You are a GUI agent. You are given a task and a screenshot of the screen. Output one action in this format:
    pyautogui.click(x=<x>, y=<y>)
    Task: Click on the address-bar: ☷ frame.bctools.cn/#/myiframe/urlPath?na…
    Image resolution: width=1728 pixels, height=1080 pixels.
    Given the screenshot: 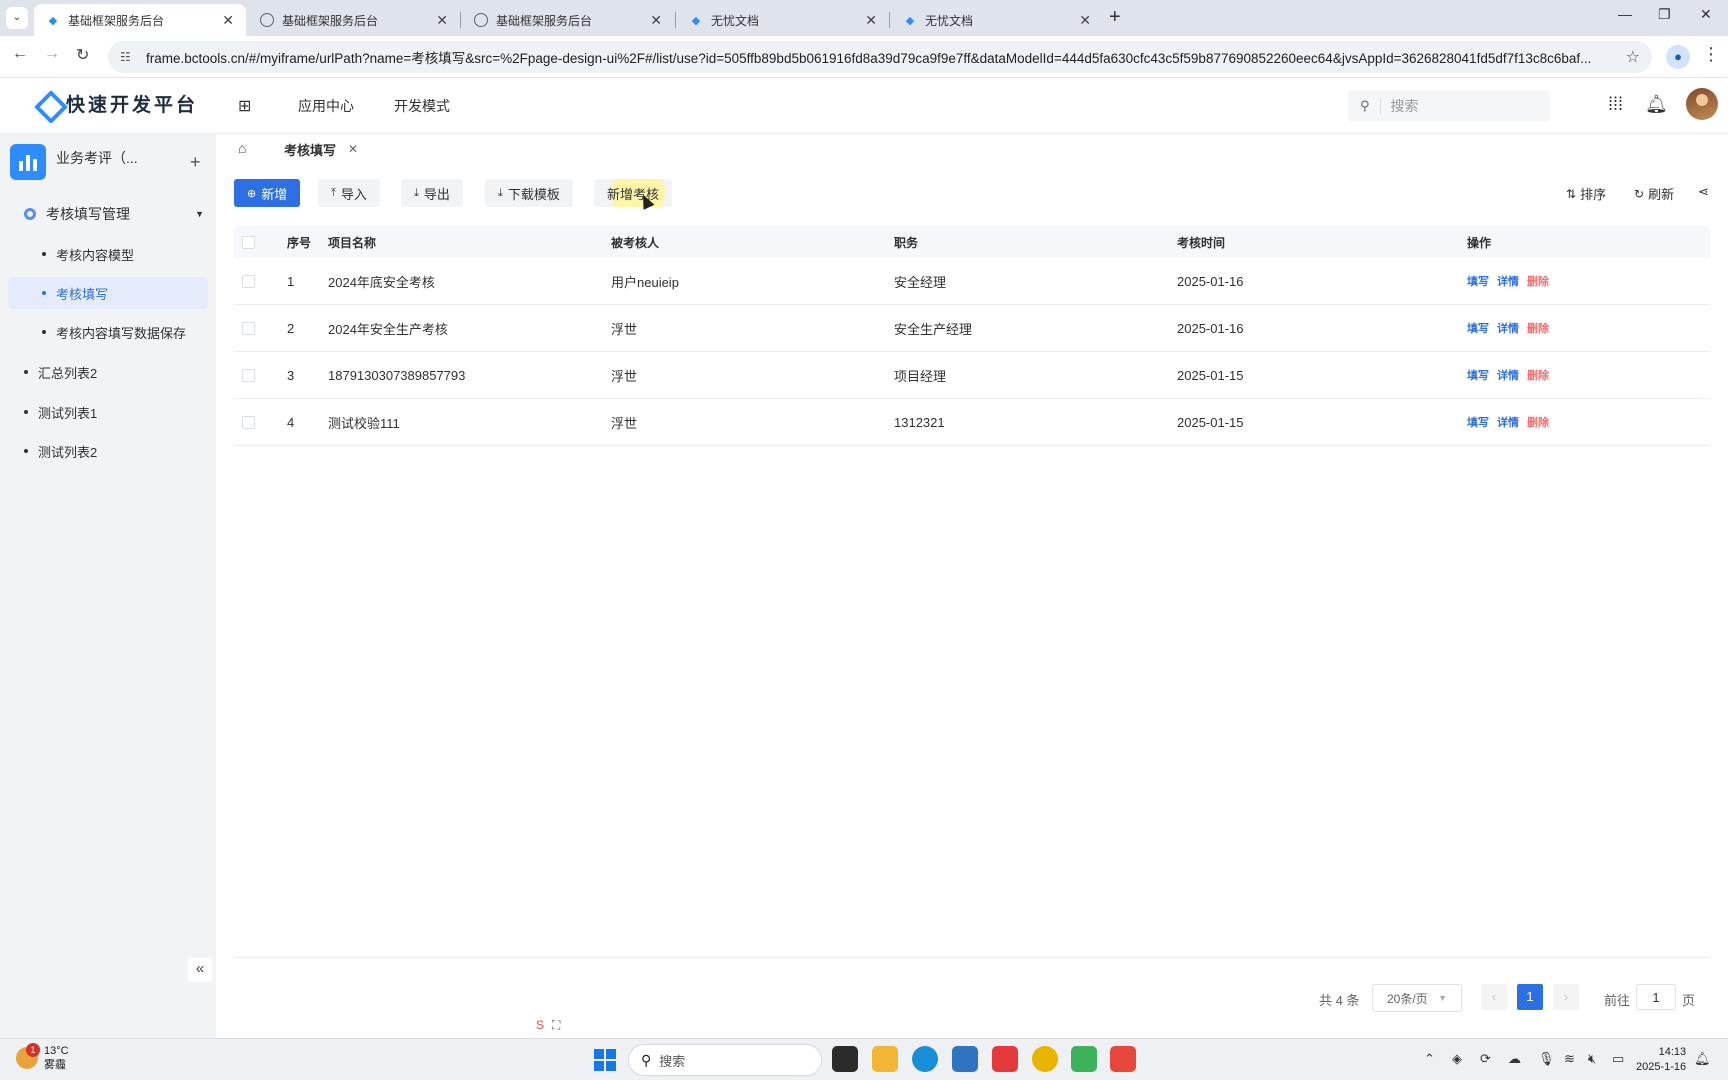 What is the action you would take?
    pyautogui.click(x=880, y=57)
    